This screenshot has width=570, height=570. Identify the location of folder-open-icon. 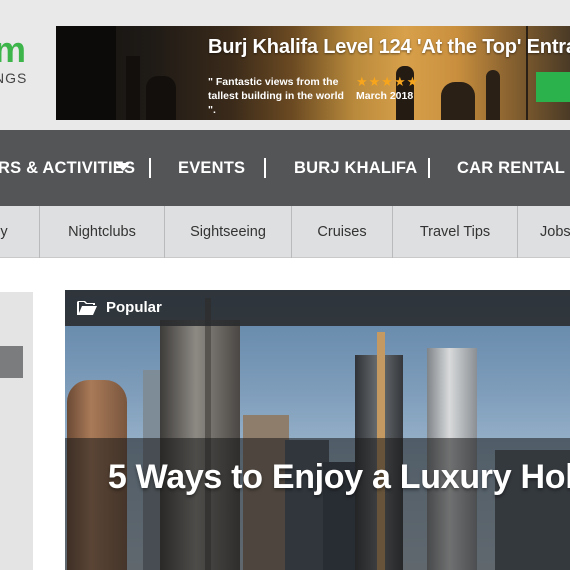
(87, 308).